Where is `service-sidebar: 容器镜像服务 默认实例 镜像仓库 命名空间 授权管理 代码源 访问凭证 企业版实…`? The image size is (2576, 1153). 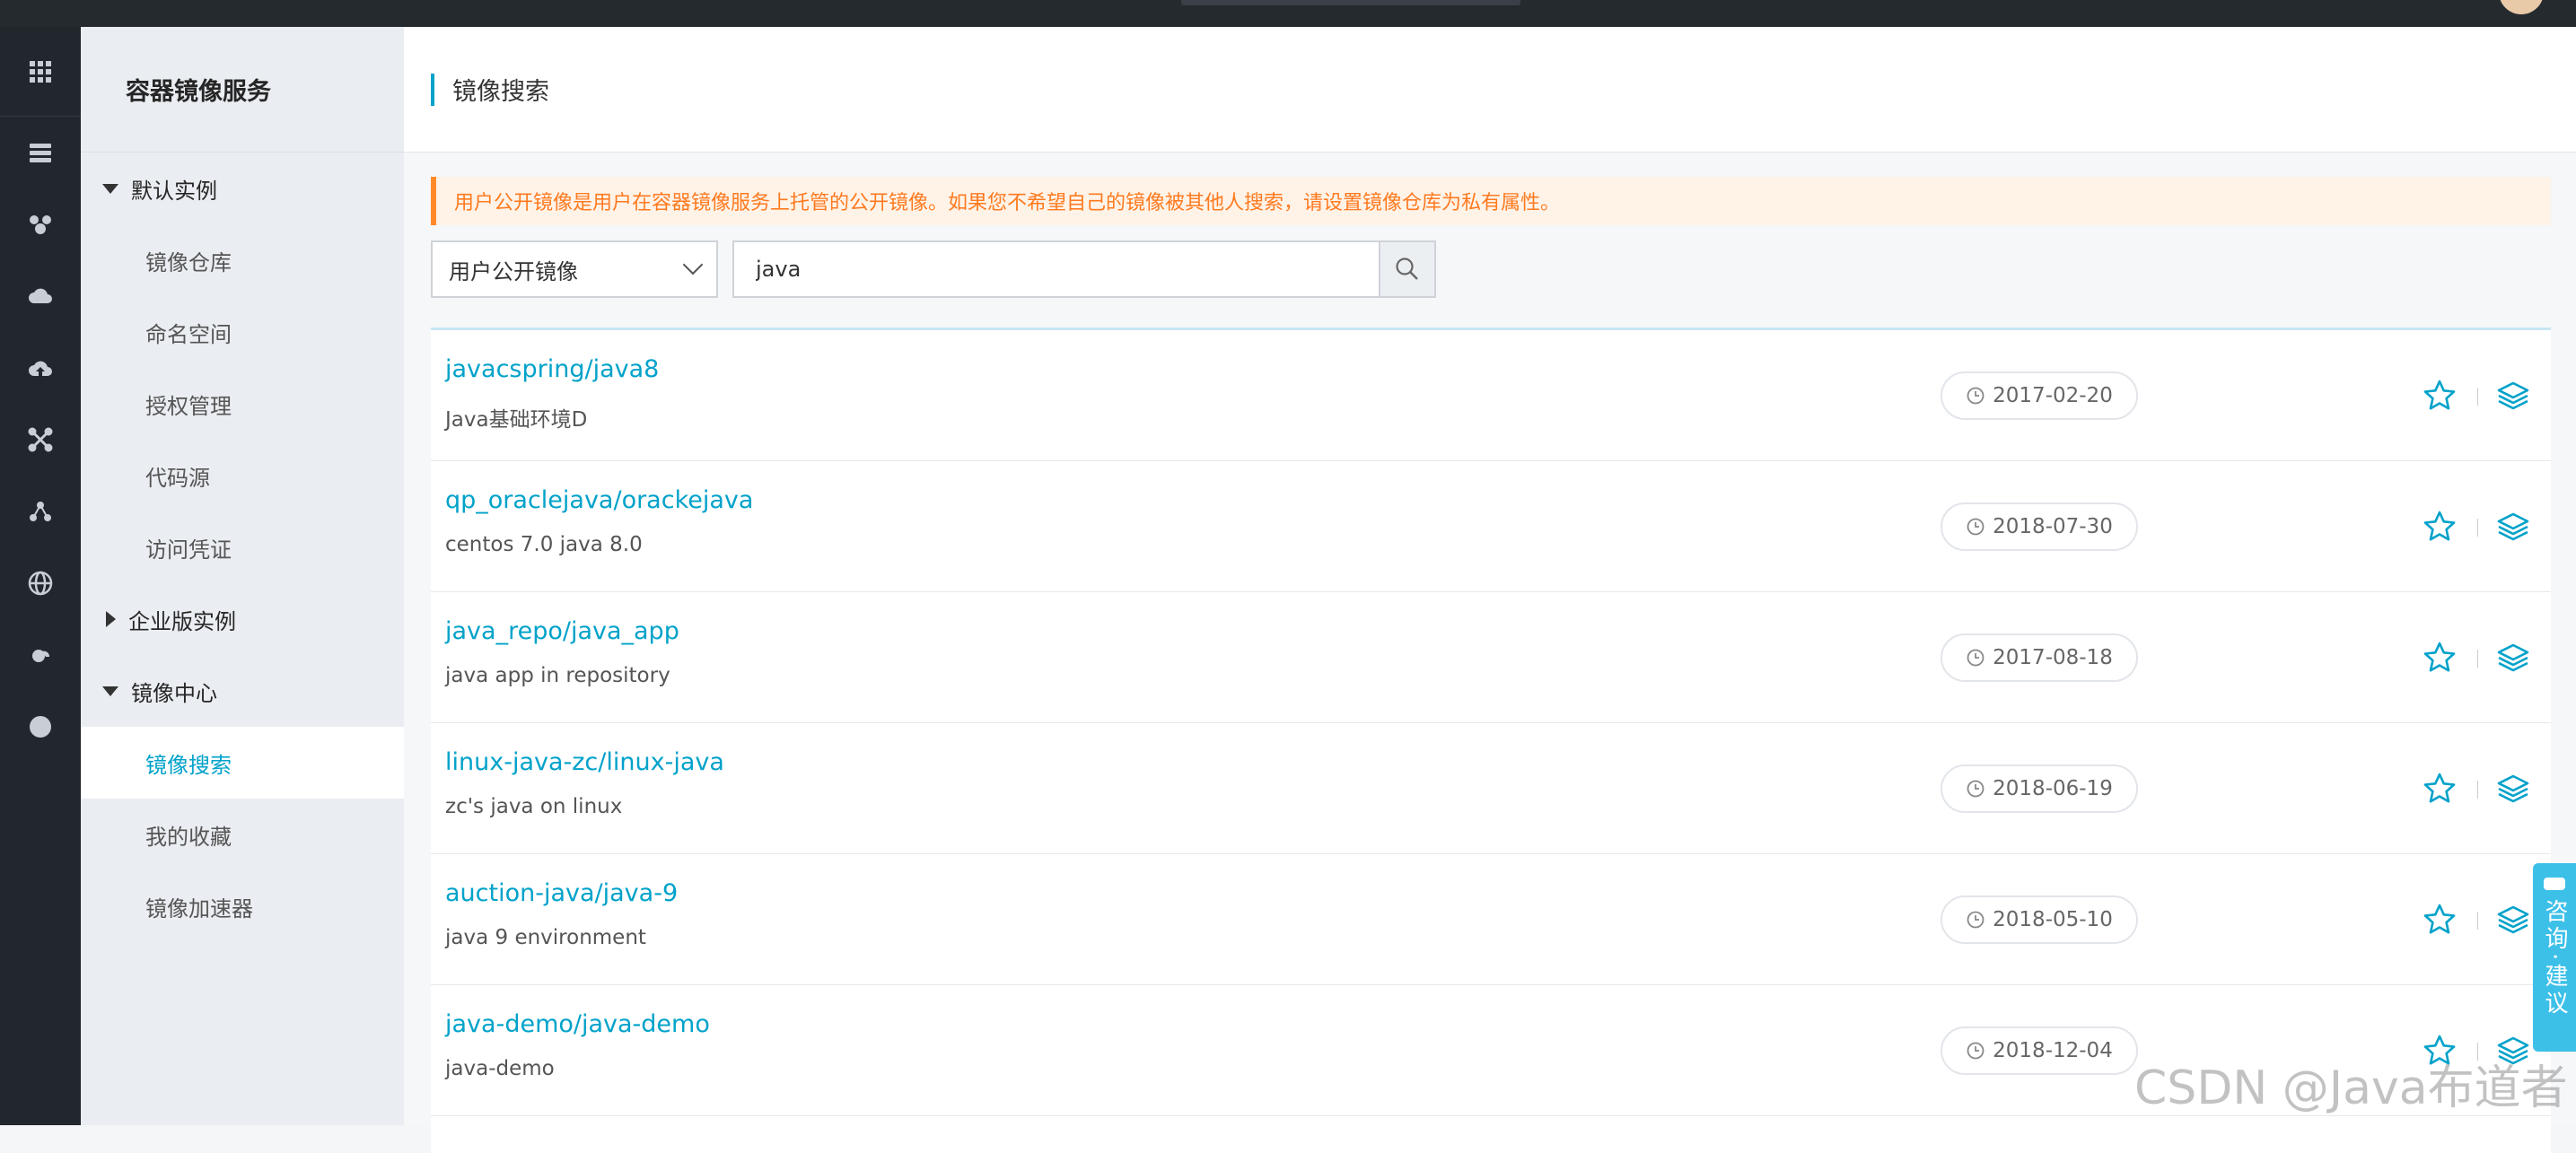
service-sidebar: 容器镜像服务 默认实例 镜像仓库 命名空间 授权管理 代码源 访问凭证 企业版实… is located at coordinates (243, 576).